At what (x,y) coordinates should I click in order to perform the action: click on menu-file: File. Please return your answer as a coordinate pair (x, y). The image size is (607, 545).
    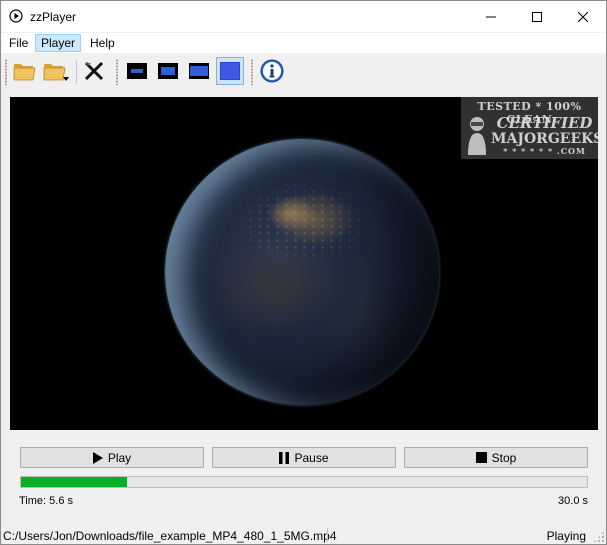
    Looking at the image, I should click on (18, 43).